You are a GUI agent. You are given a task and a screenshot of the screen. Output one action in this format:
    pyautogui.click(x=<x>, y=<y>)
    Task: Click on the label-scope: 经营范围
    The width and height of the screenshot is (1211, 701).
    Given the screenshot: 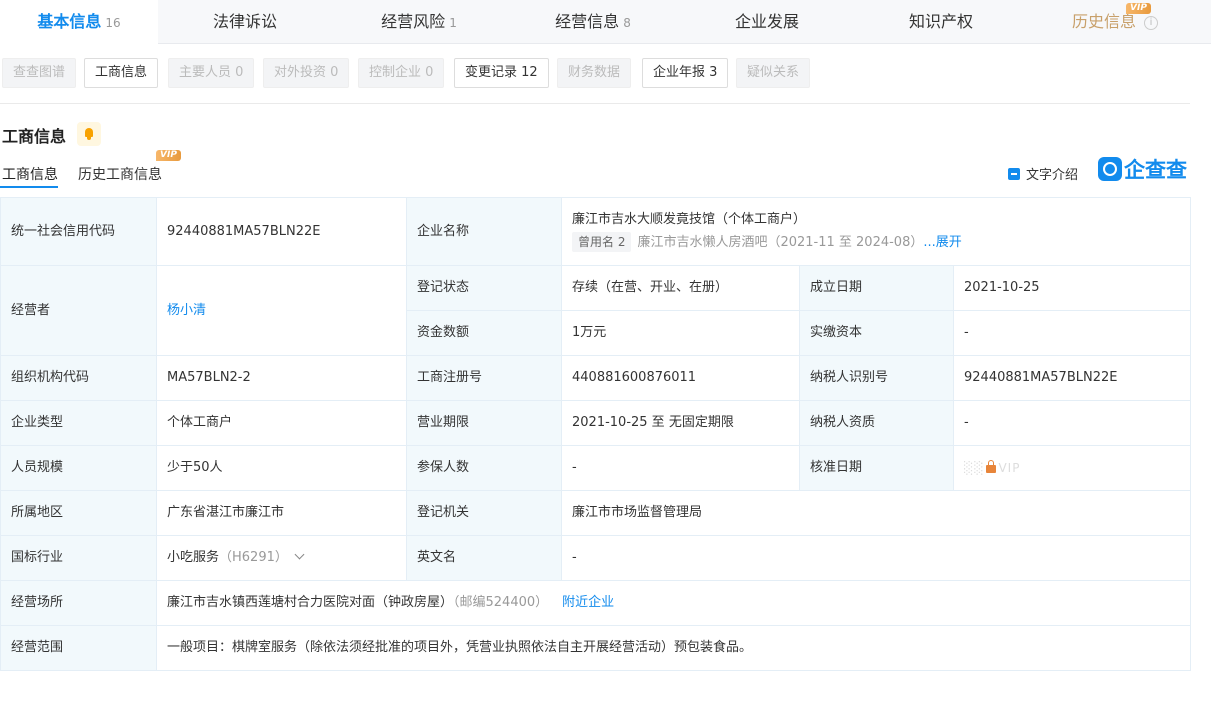 What is the action you would take?
    pyautogui.click(x=78, y=648)
    